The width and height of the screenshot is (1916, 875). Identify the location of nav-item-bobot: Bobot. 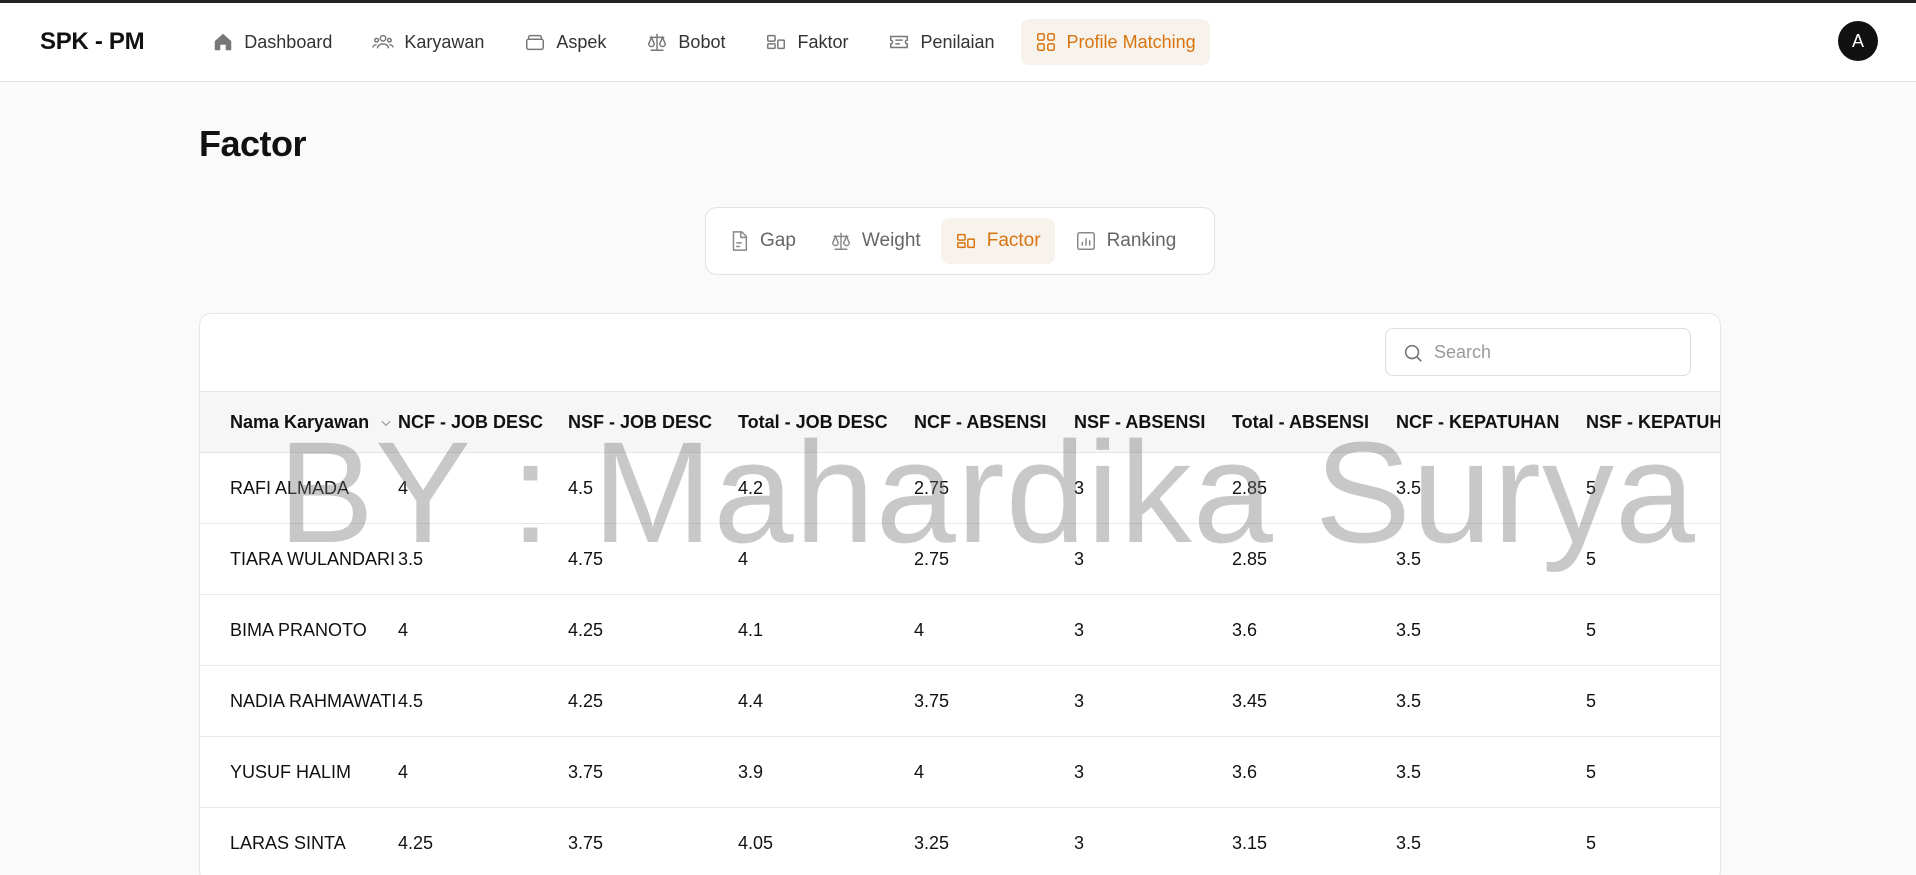
(685, 42).